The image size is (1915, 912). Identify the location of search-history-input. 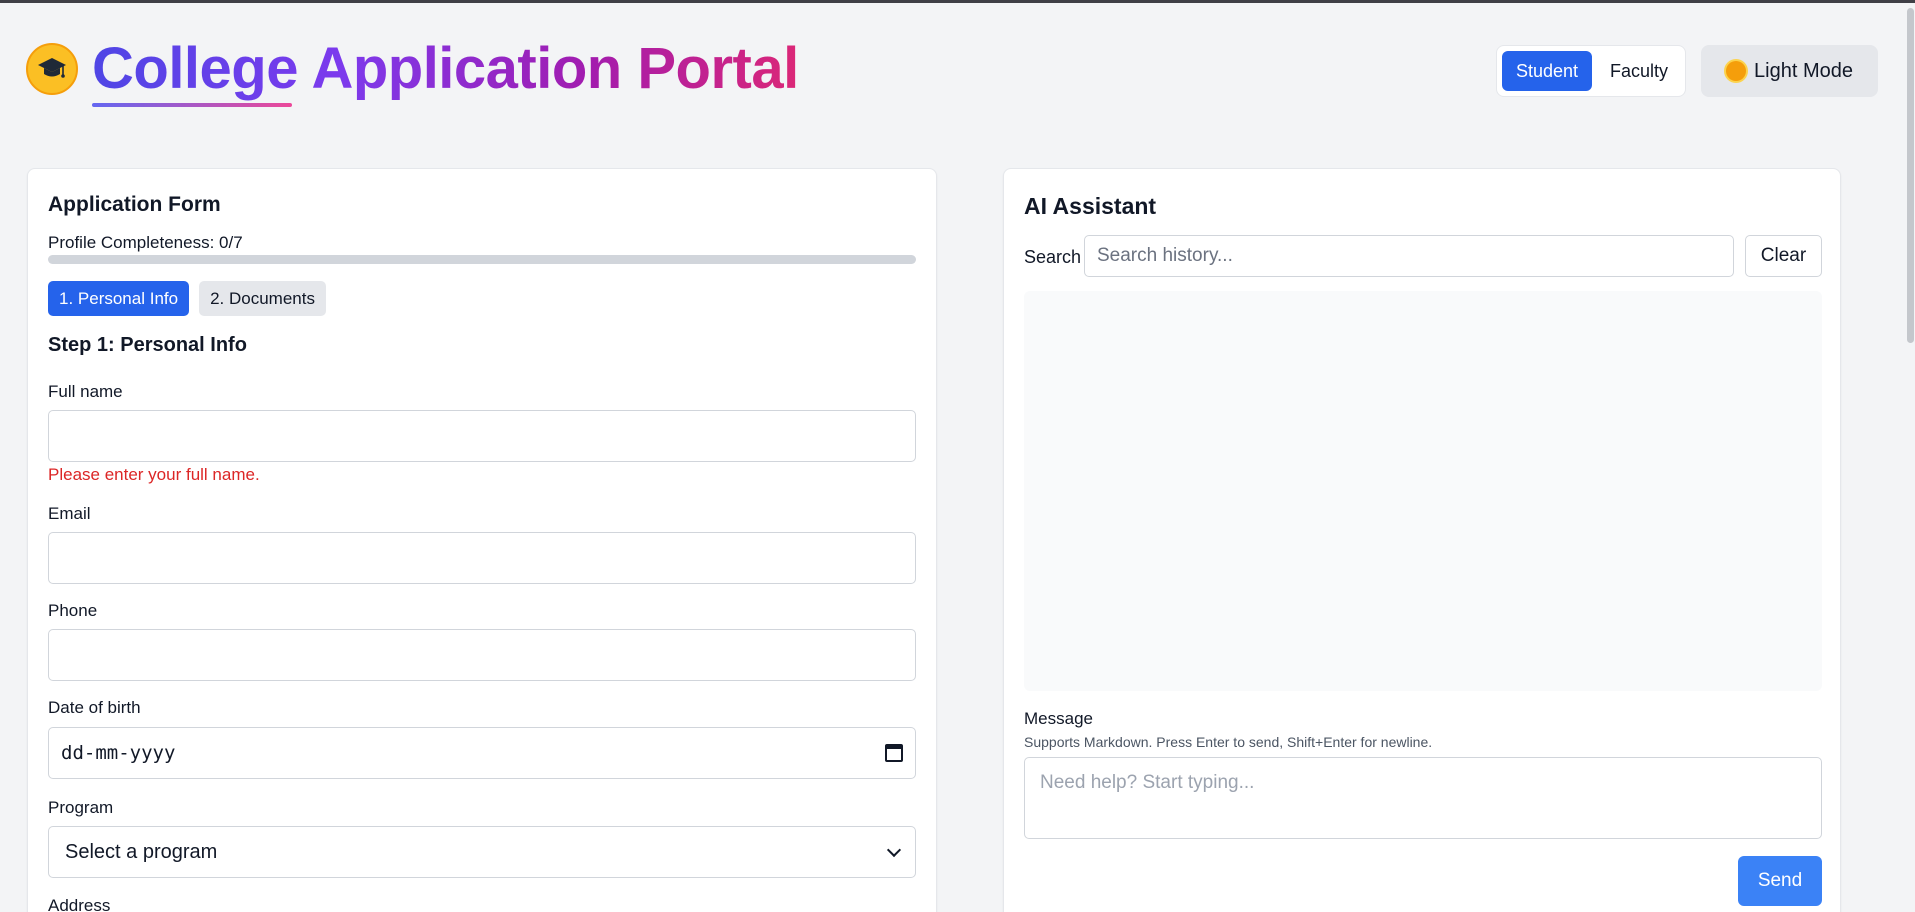
(1409, 256).